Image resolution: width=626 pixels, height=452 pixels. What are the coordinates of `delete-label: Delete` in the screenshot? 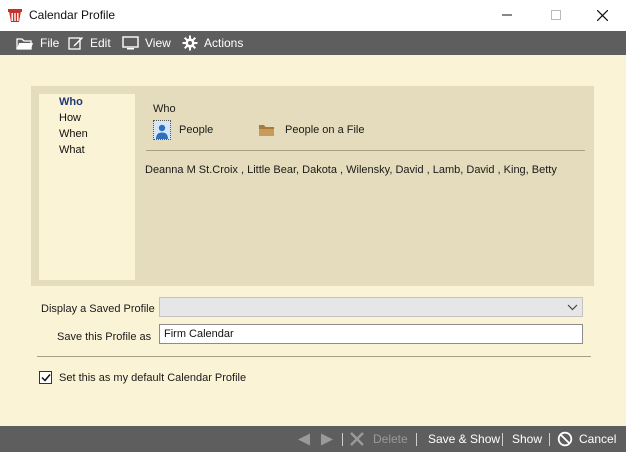 It's located at (390, 439).